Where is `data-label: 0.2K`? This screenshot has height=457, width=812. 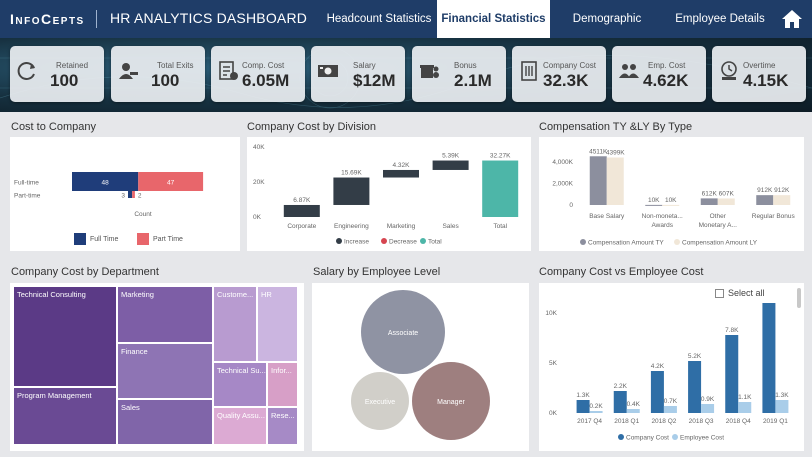
data-label: 0.2K is located at coordinates (596, 406).